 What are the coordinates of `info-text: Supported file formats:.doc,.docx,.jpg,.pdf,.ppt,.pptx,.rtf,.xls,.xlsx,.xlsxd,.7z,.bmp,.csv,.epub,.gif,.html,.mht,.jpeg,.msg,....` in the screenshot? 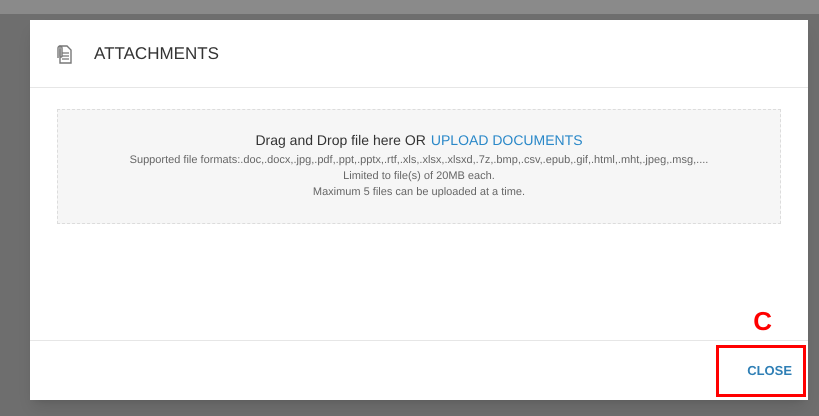 It's located at (419, 160).